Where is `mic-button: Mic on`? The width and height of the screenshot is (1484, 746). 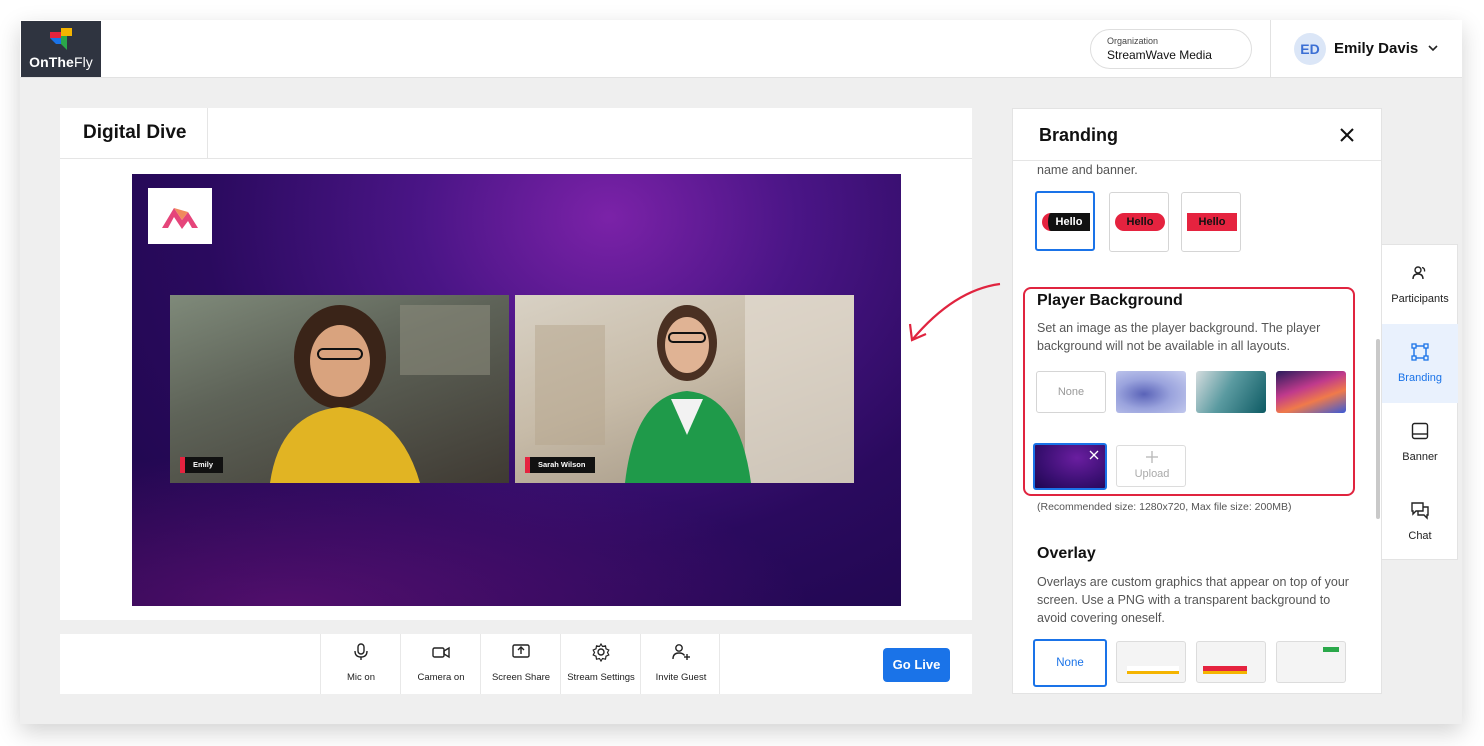
mic-button: Mic on is located at coordinates (360, 664).